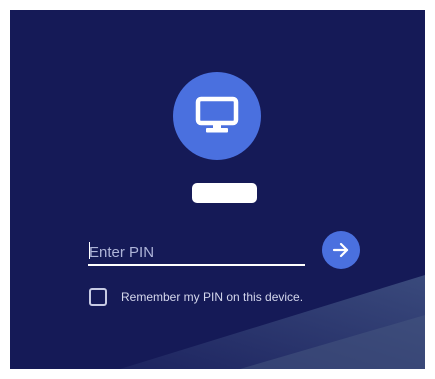 This screenshot has height=379, width=435. I want to click on pin-field, so click(196, 251).